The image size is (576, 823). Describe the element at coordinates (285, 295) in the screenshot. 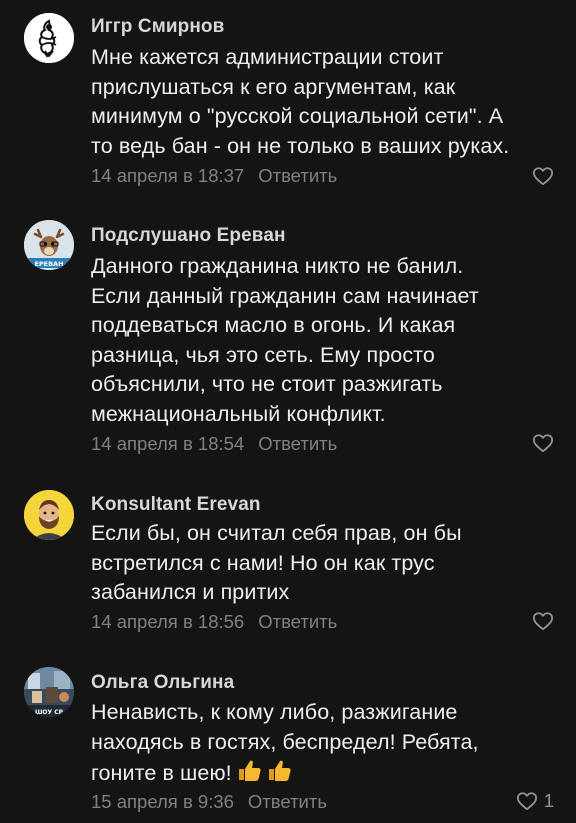

I see `comment-text-line: Если данный гражданин сам начинает` at that location.